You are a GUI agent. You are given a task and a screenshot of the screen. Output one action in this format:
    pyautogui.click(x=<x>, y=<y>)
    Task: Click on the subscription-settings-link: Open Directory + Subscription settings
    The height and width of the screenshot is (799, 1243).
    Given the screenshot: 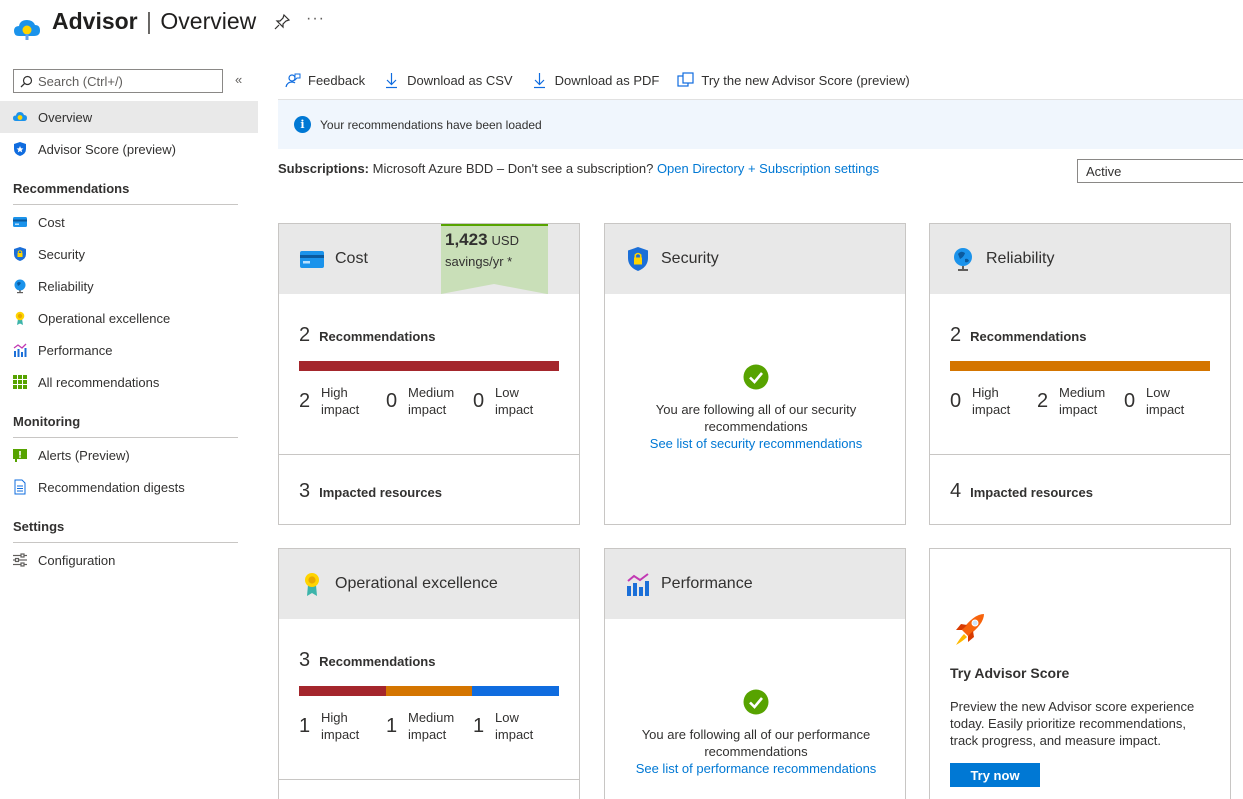 What is the action you would take?
    pyautogui.click(x=768, y=168)
    